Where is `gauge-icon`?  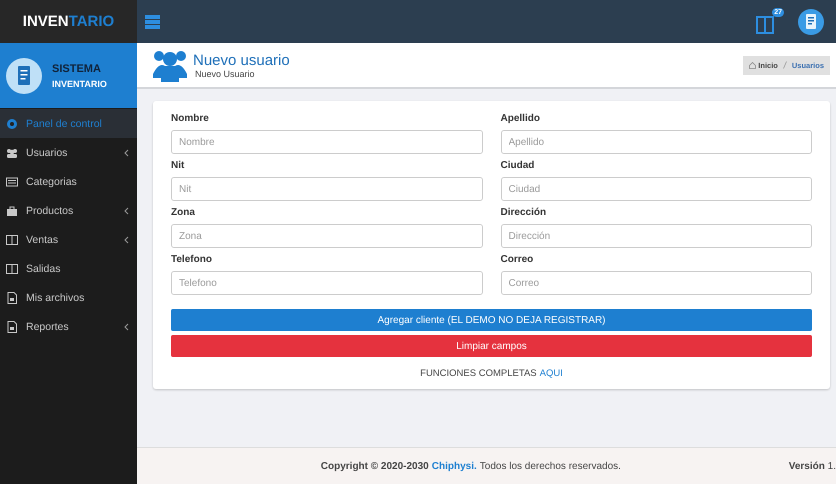
gauge-icon is located at coordinates (12, 124).